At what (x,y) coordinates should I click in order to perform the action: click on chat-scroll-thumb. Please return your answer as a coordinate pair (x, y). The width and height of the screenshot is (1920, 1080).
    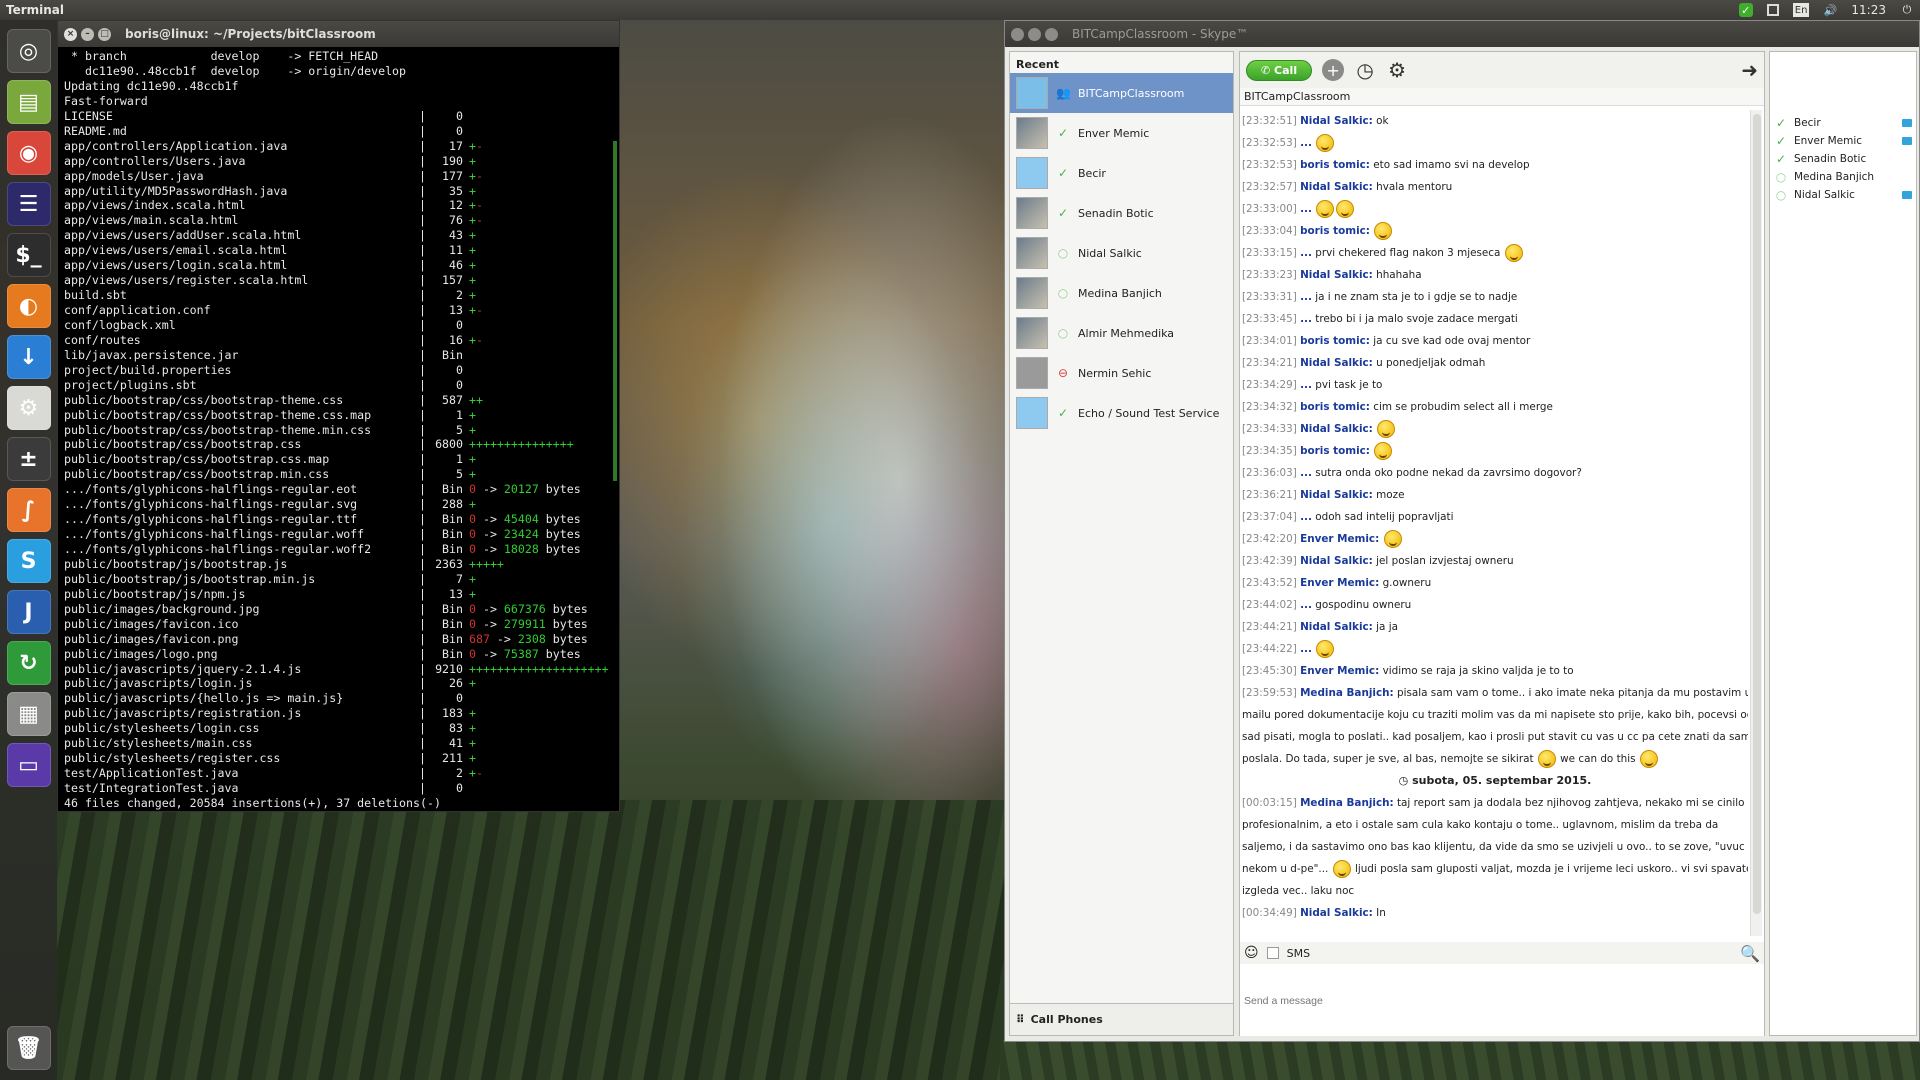
    Looking at the image, I should click on (1757, 514).